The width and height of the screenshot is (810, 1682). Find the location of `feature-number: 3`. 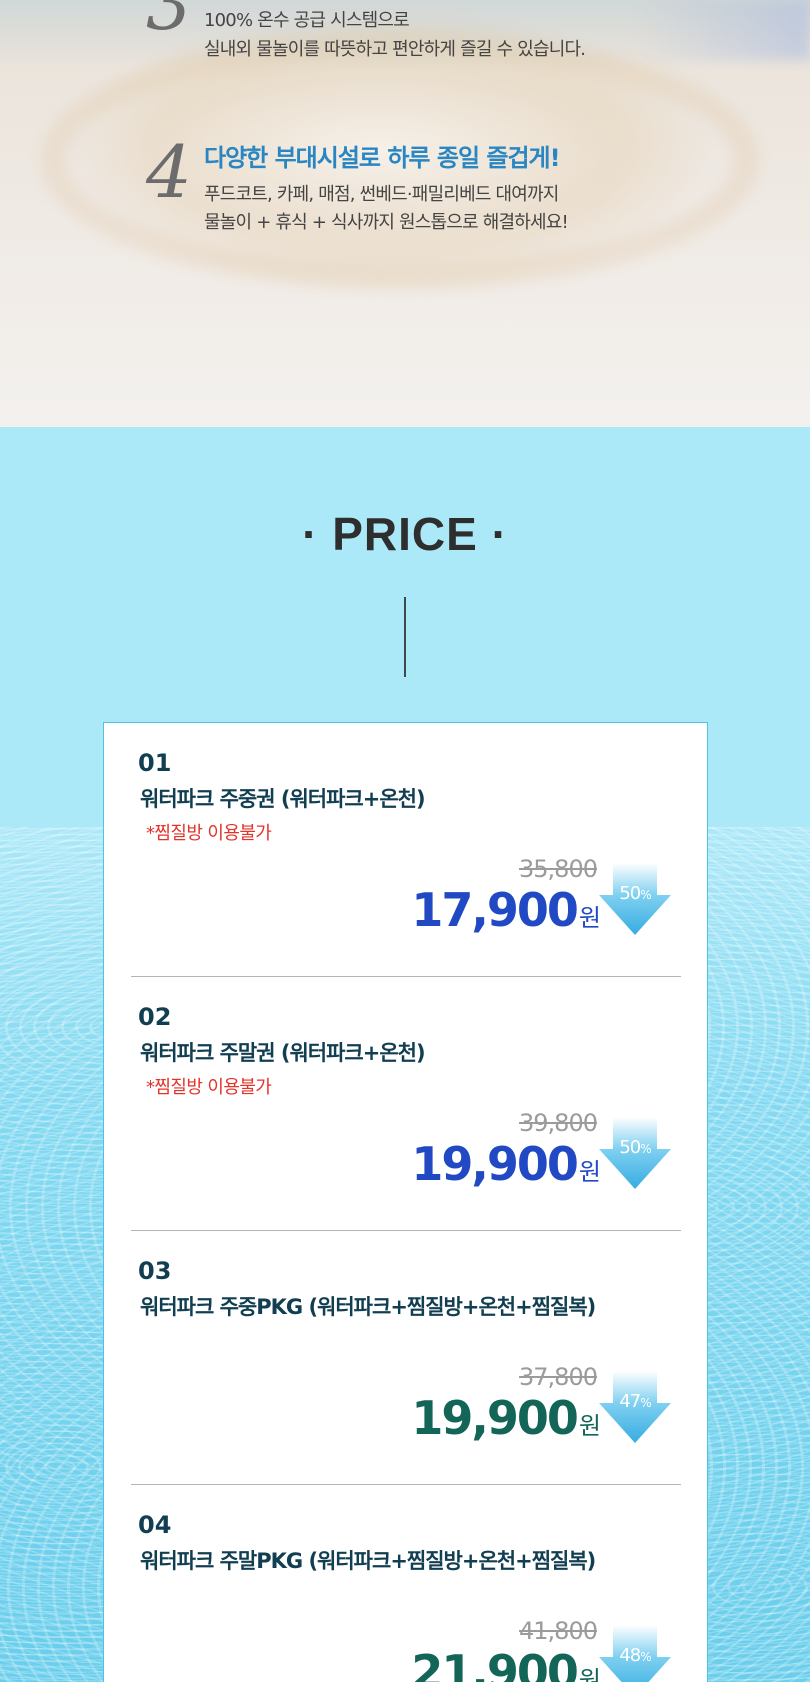

feature-number: 3 is located at coordinates (169, 23).